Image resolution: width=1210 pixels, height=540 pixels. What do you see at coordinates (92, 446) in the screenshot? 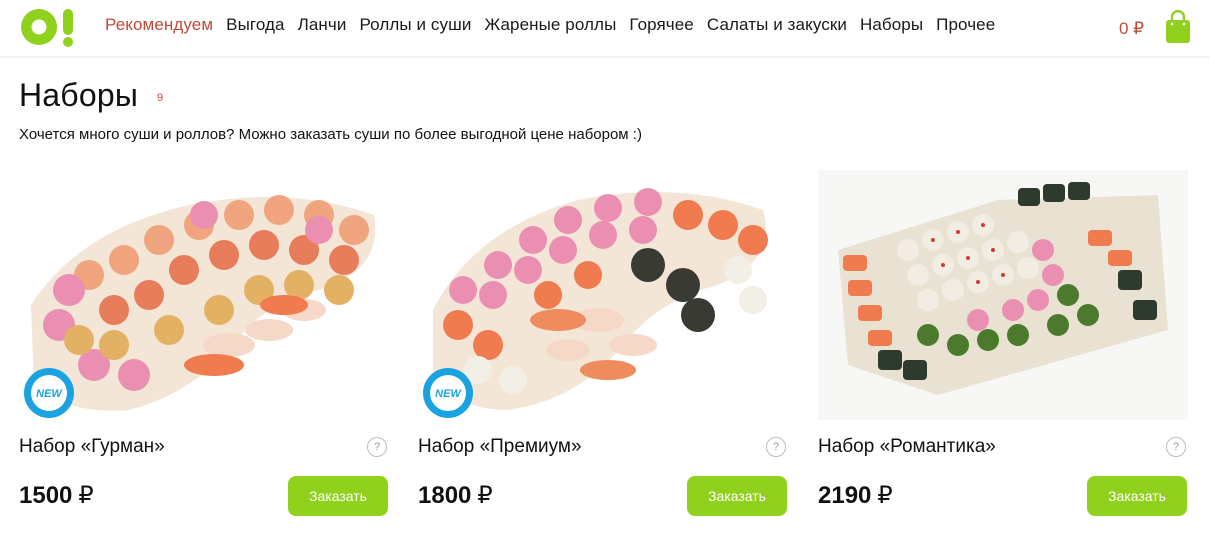
I see `product-name: Набор «Гурман»` at bounding box center [92, 446].